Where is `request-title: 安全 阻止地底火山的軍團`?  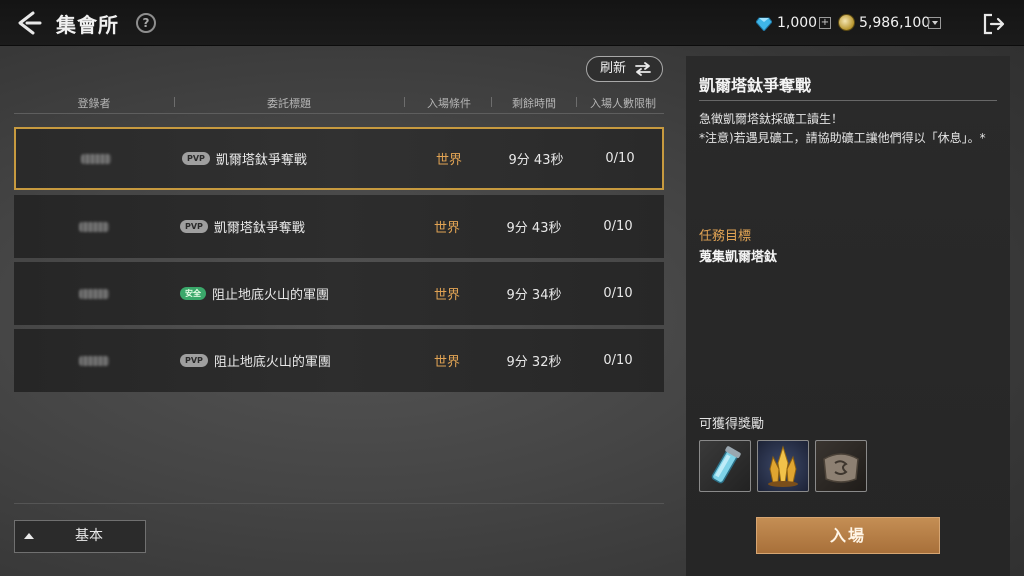
request-title: 安全 阻止地底火山的軍團 is located at coordinates (290, 293).